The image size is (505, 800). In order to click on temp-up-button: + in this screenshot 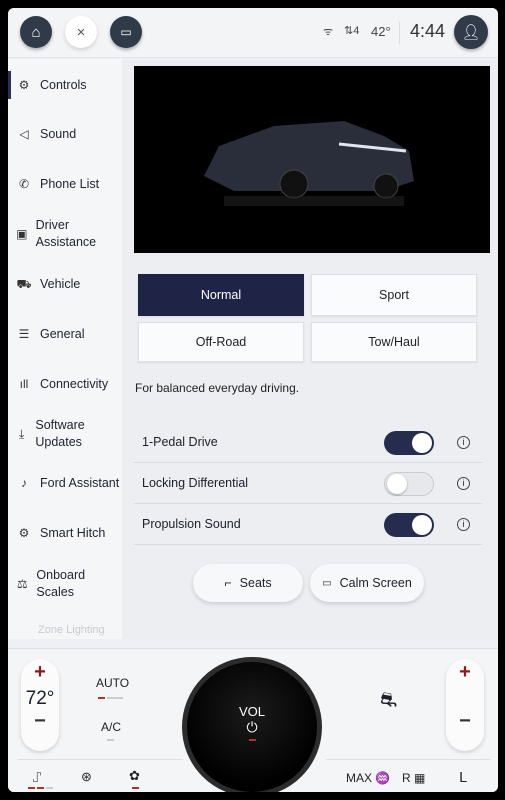, I will do `click(40, 672)`.